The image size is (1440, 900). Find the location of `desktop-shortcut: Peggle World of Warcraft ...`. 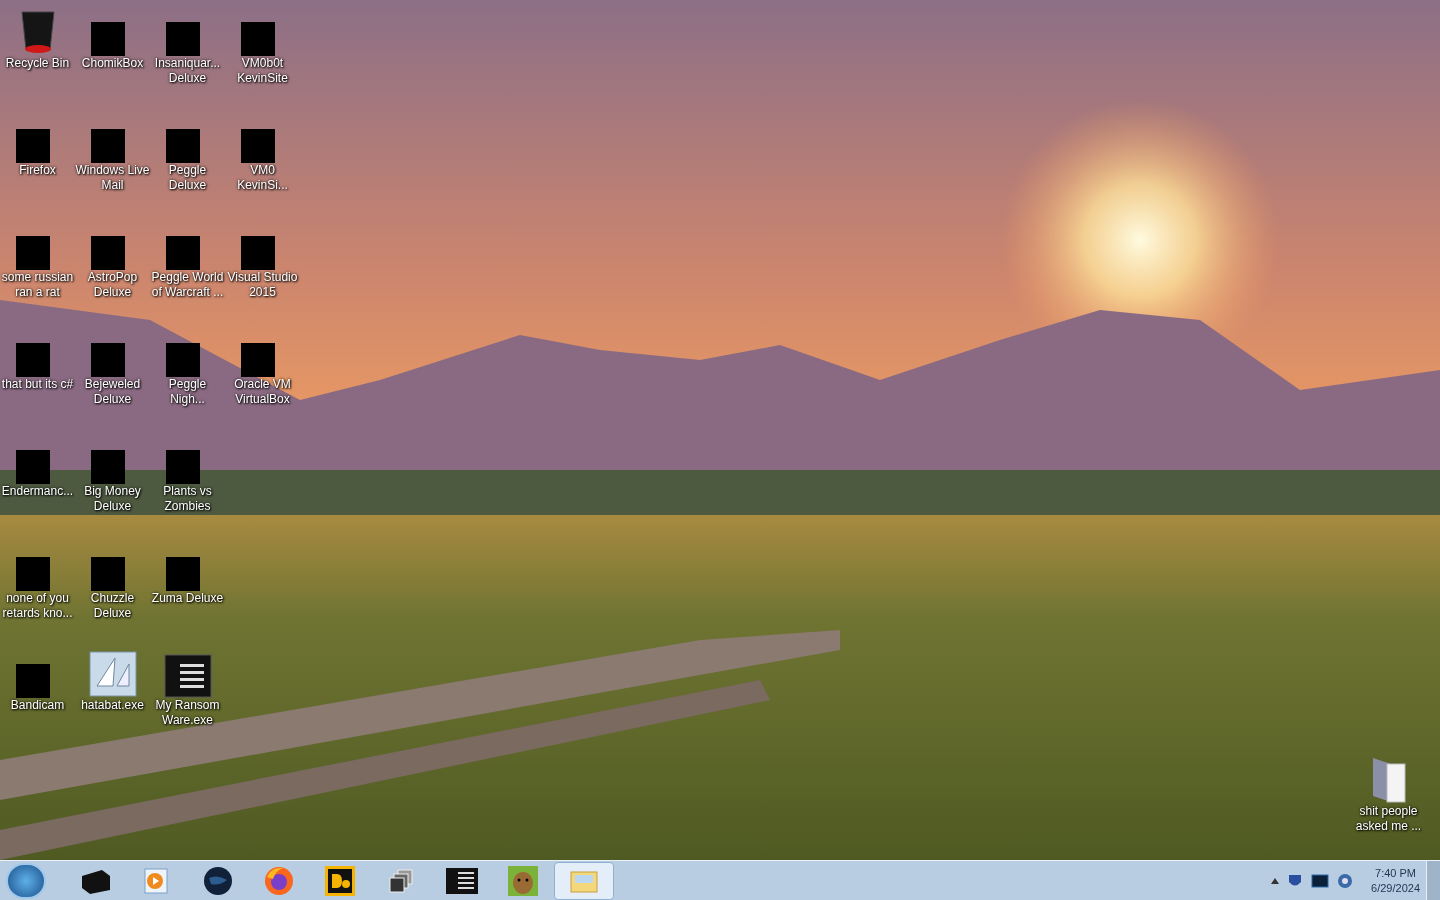

desktop-shortcut: Peggle World of Warcraft ... is located at coordinates (187, 267).